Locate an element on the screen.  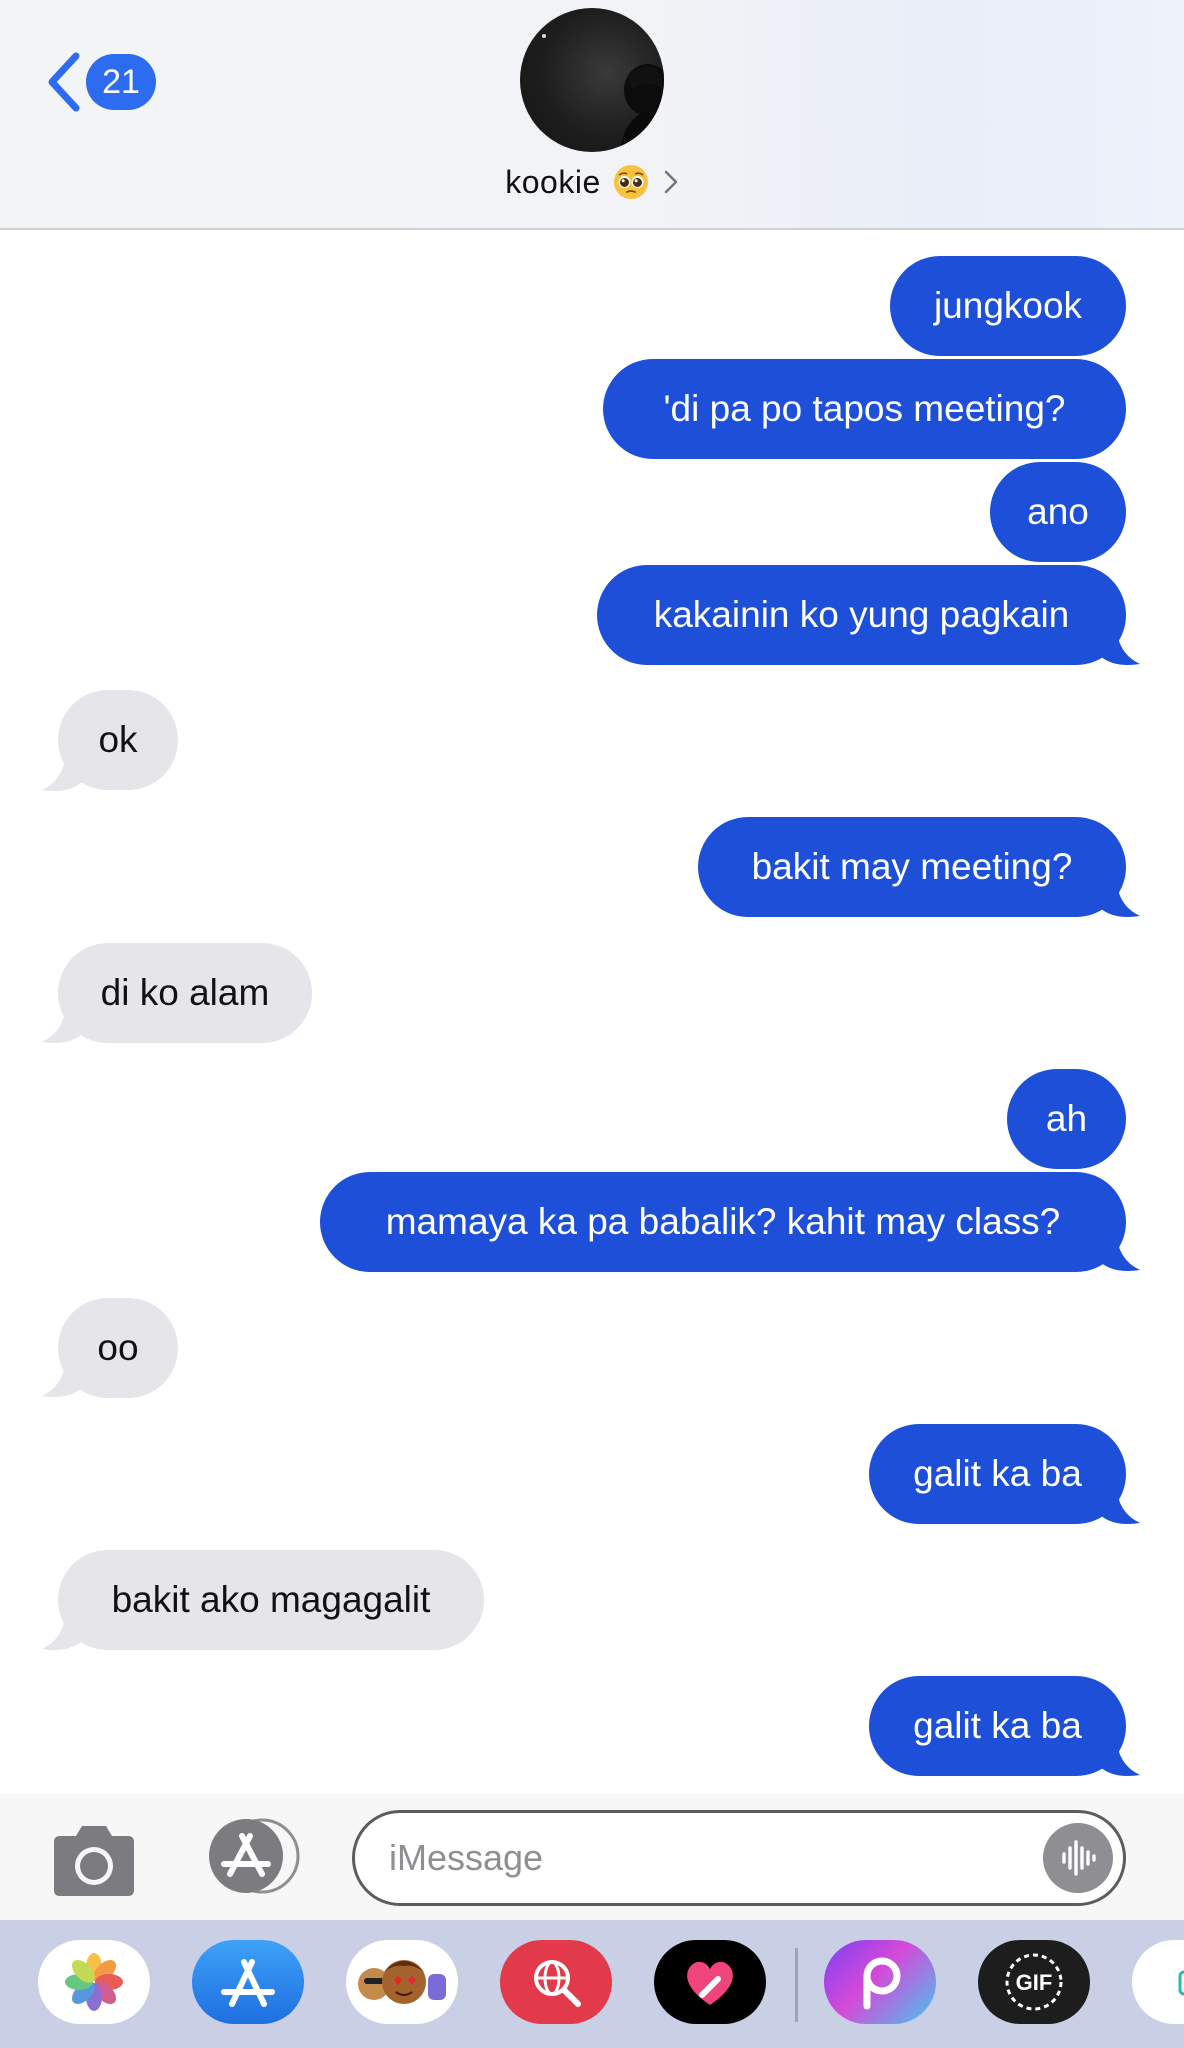
gif-glyph: GIF is located at coordinates (1034, 1982).